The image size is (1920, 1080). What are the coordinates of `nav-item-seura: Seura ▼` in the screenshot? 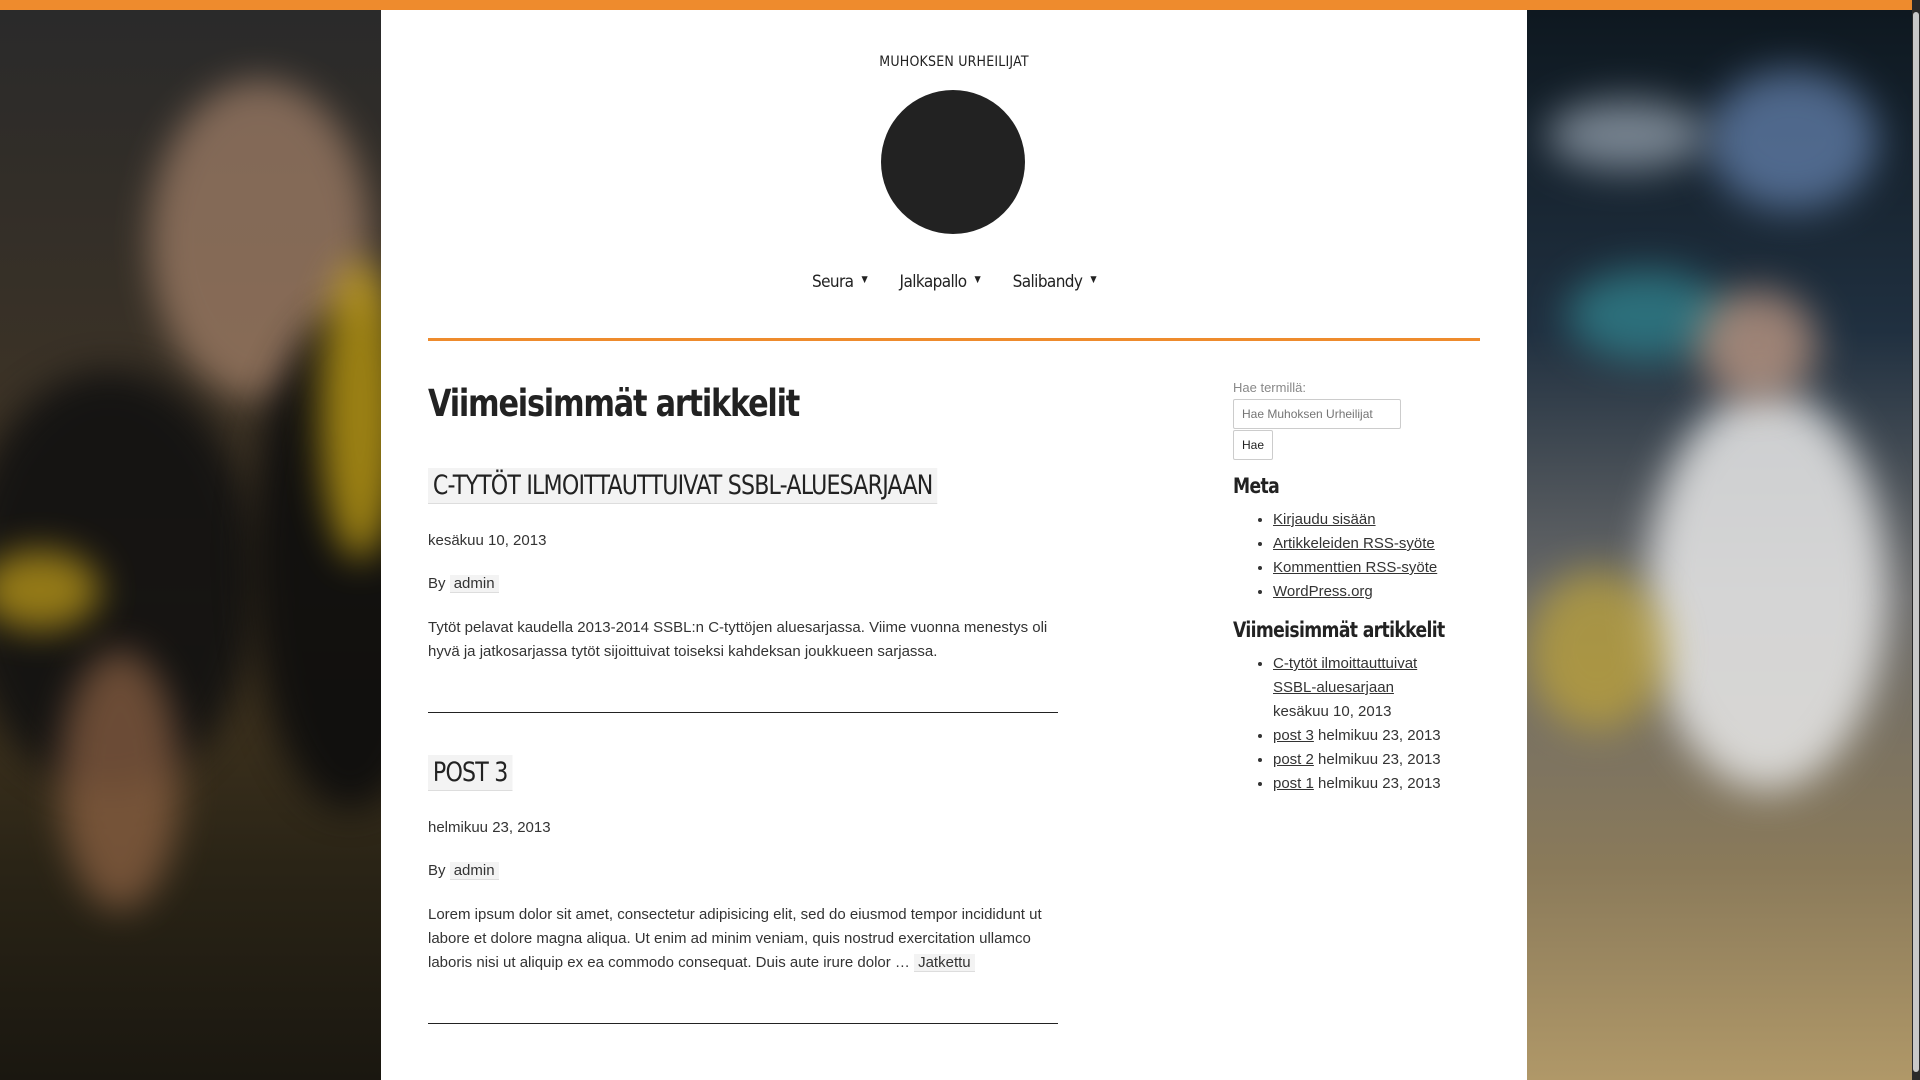 It's located at (839, 282).